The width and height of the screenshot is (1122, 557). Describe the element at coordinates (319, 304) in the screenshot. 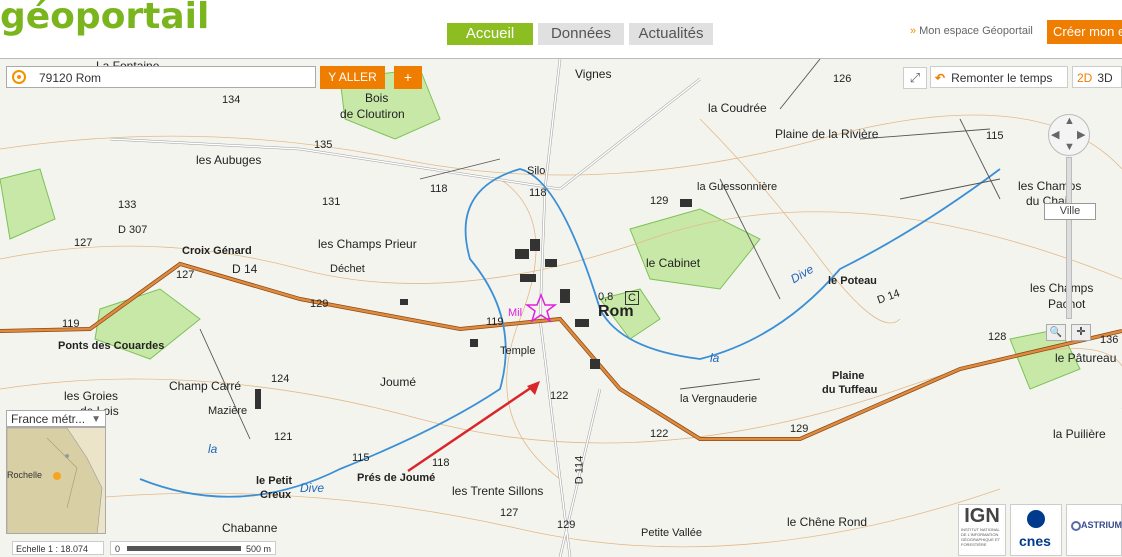

I see `alt-129b: 129` at that location.